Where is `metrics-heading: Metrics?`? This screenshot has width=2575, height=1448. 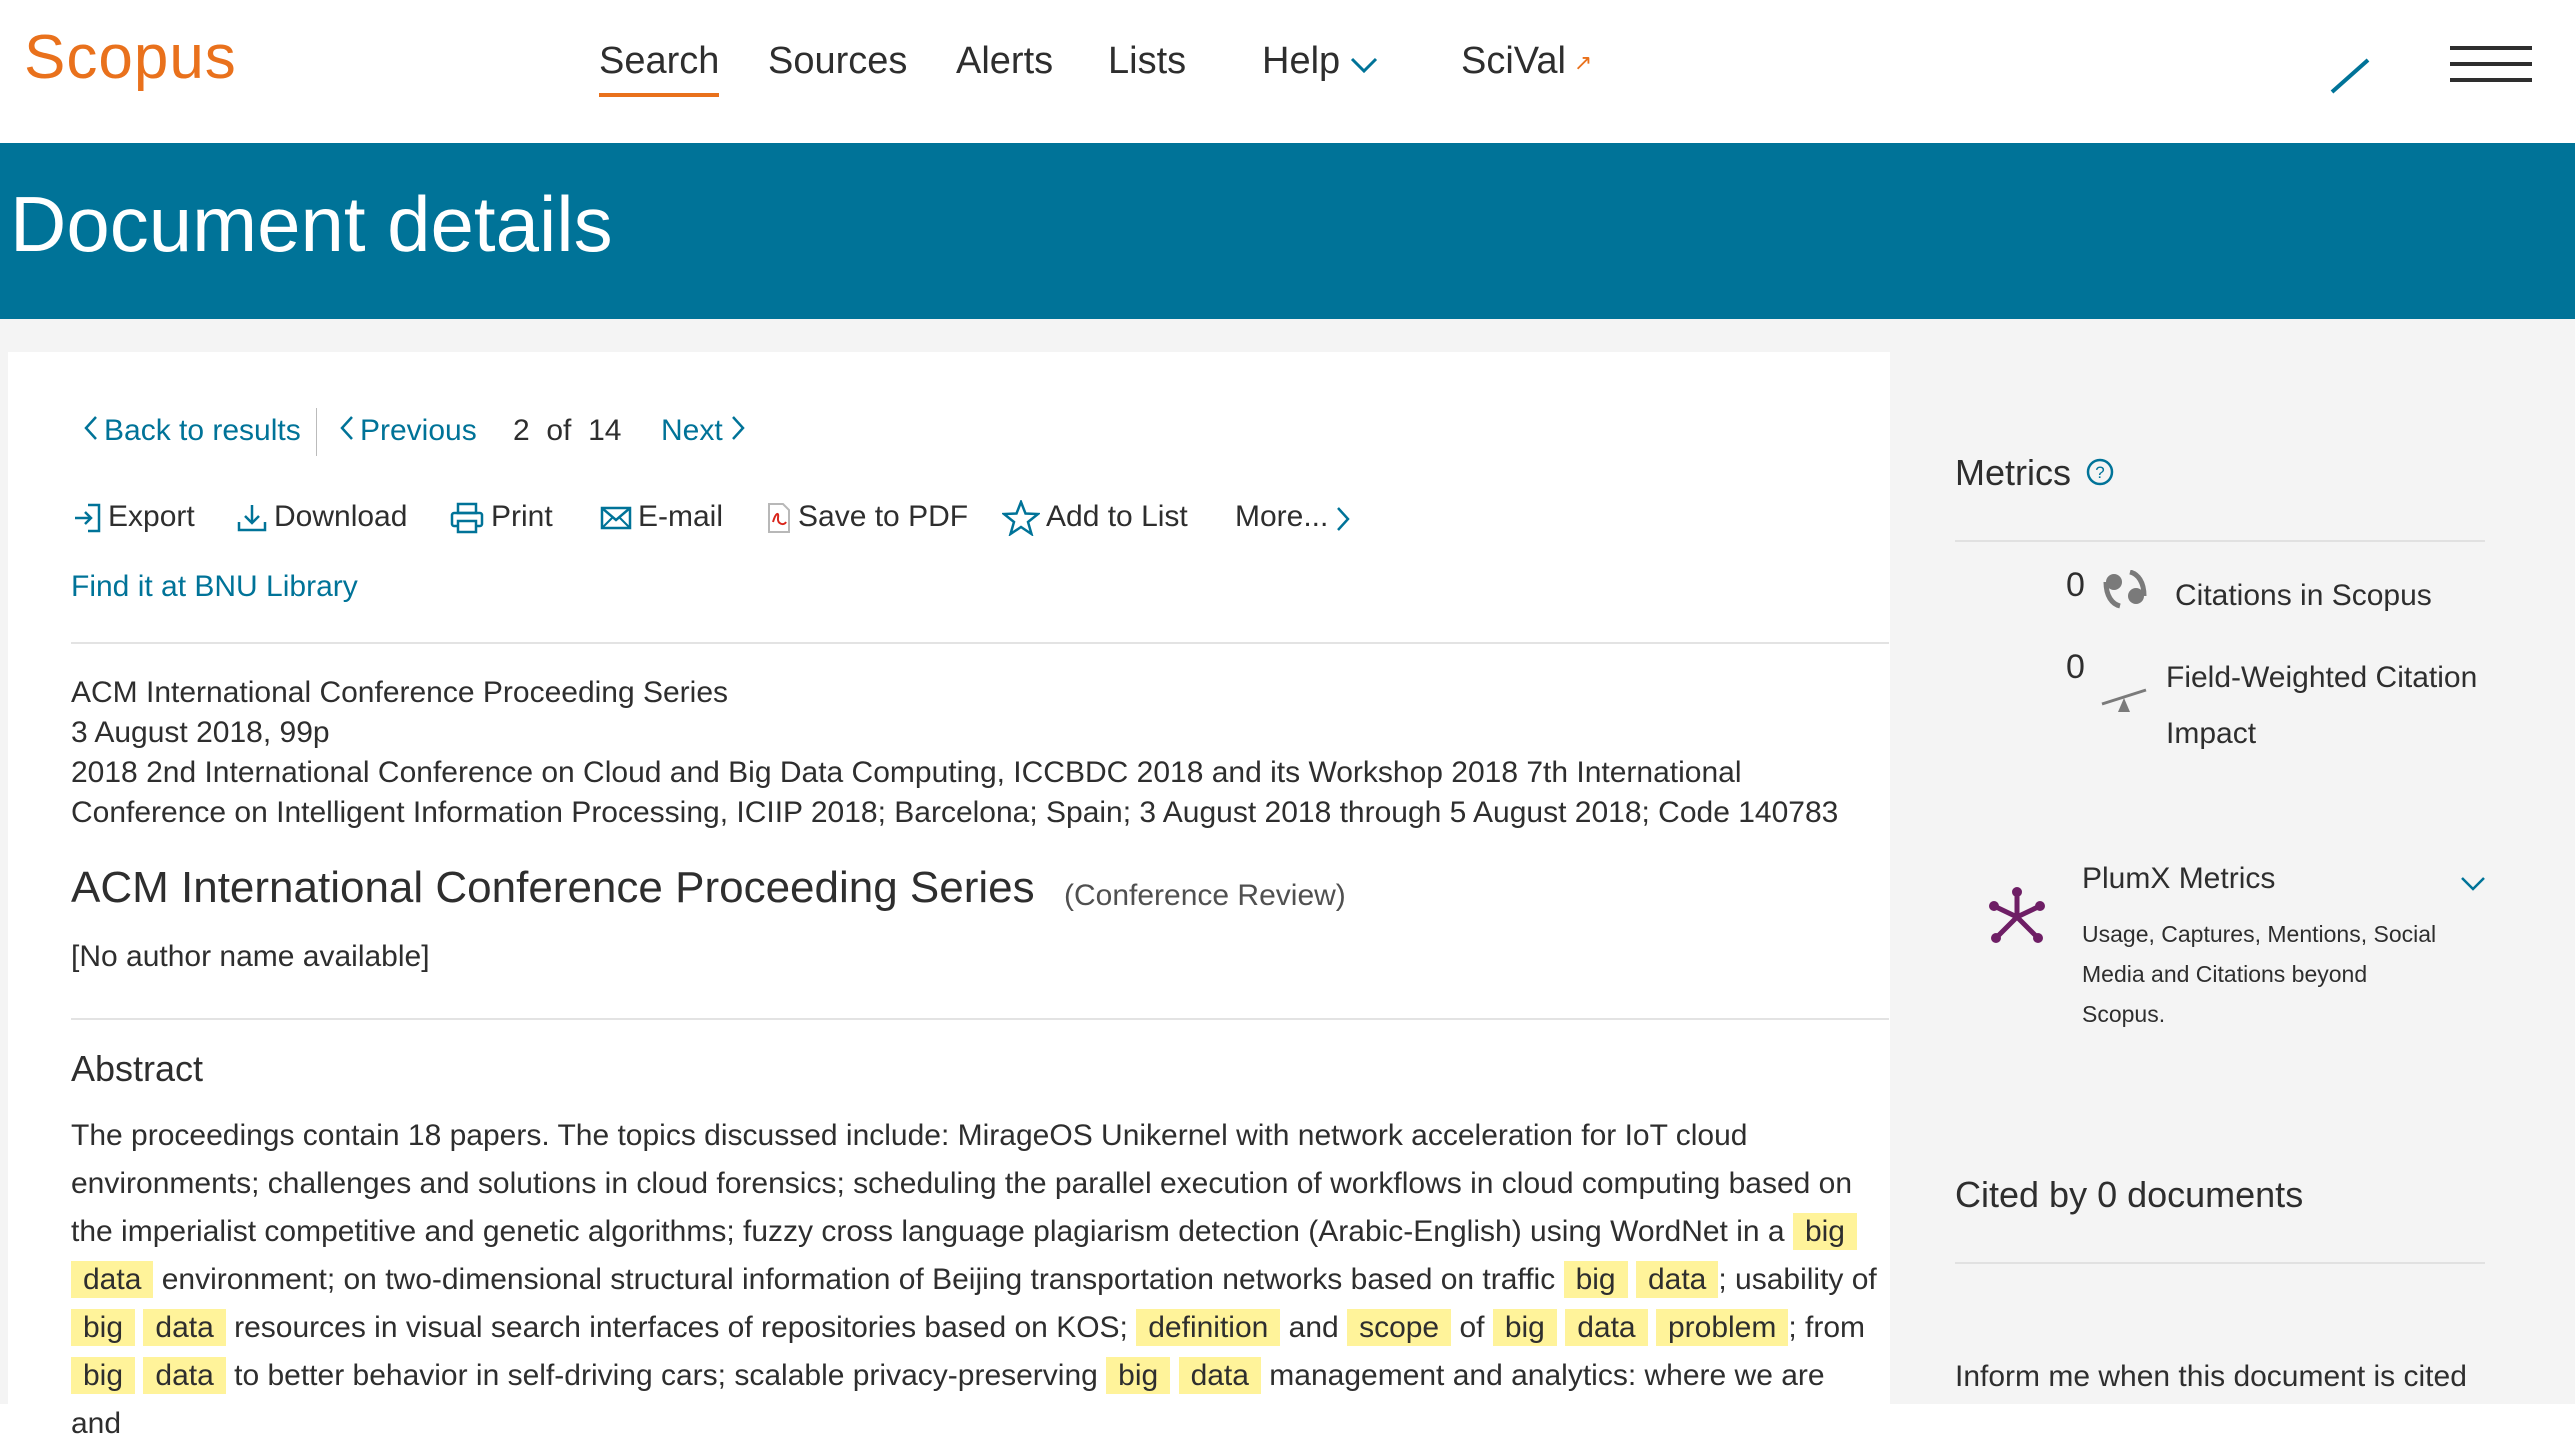
metrics-heading: Metrics? is located at coordinates (2035, 474).